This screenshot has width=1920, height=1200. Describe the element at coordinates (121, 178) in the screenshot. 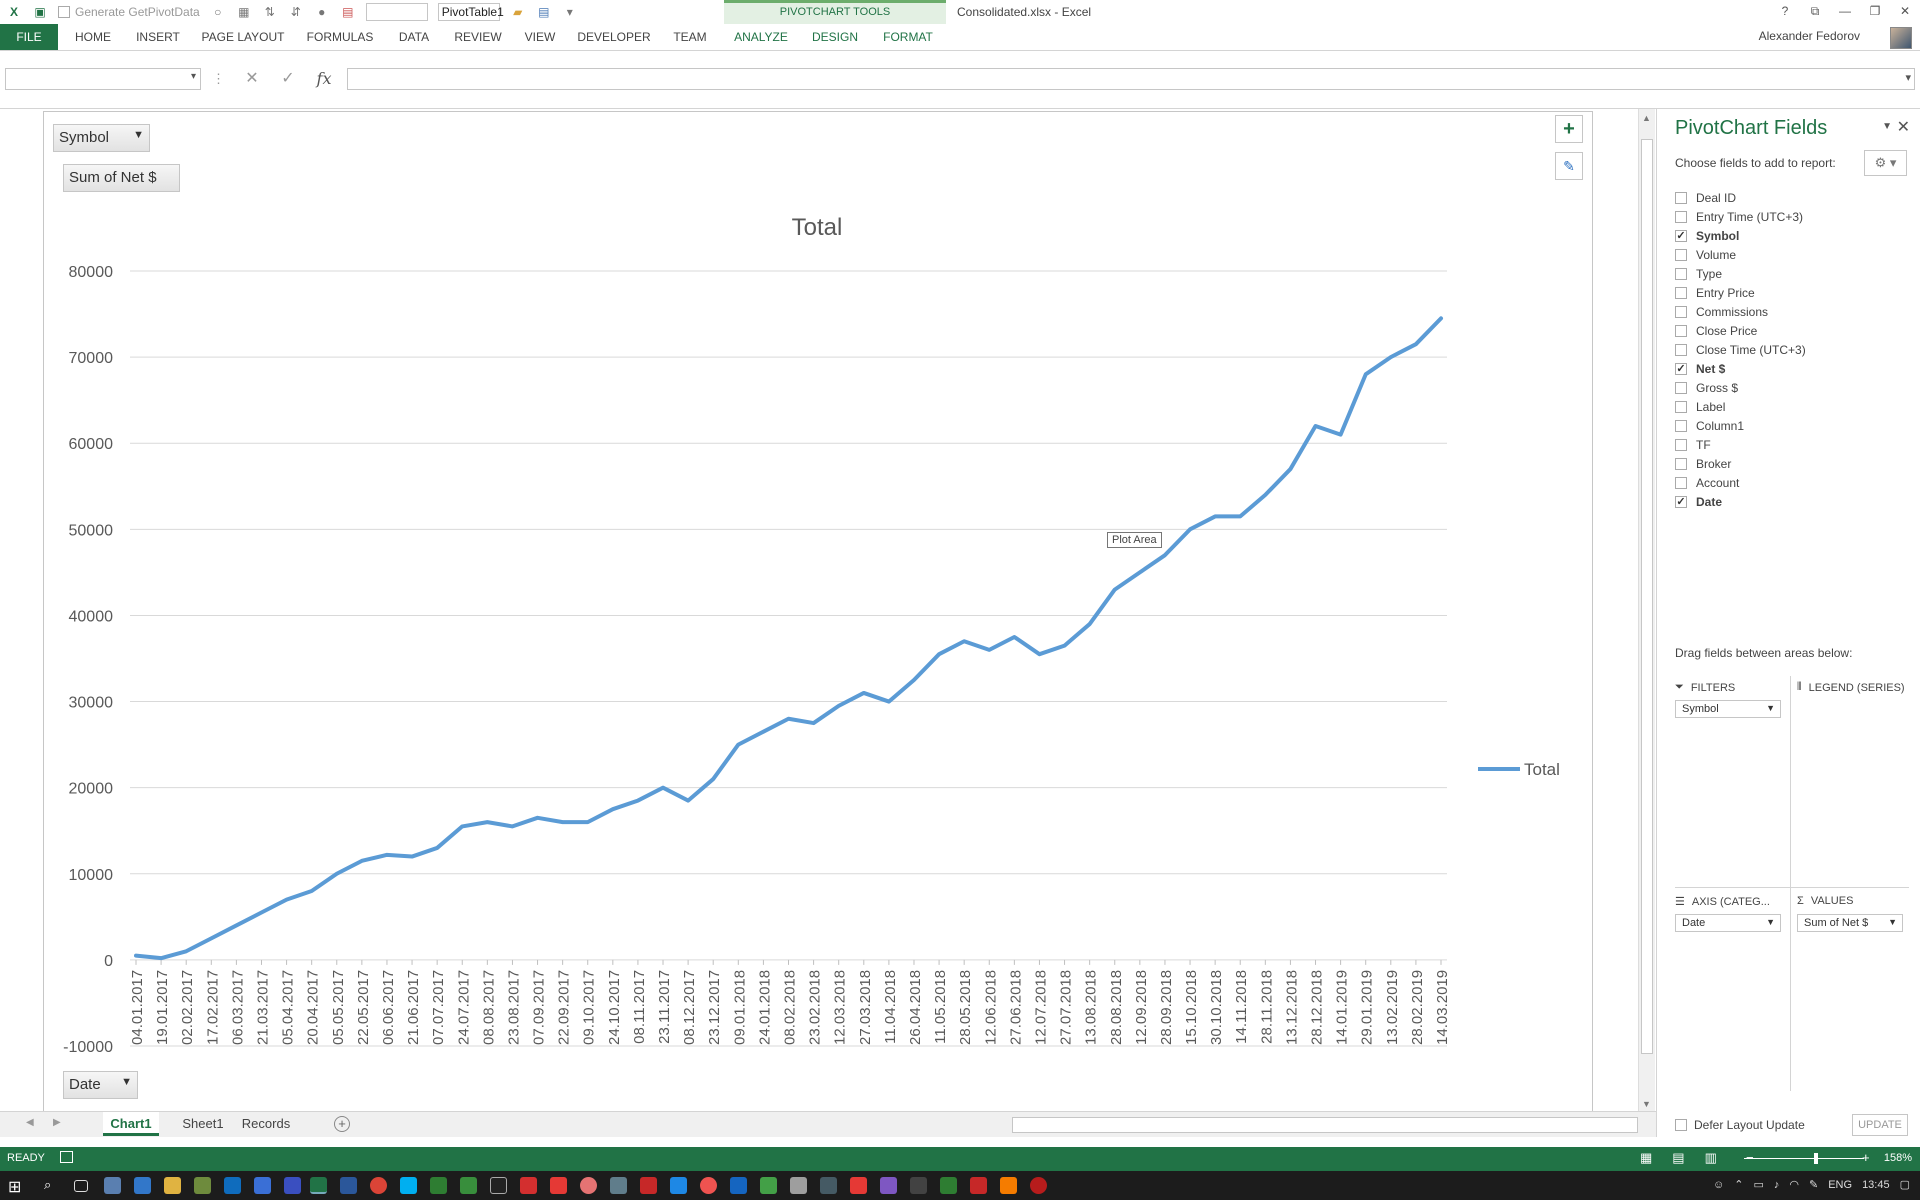

I see `sum-of-net-button: Sum of Net $` at that location.